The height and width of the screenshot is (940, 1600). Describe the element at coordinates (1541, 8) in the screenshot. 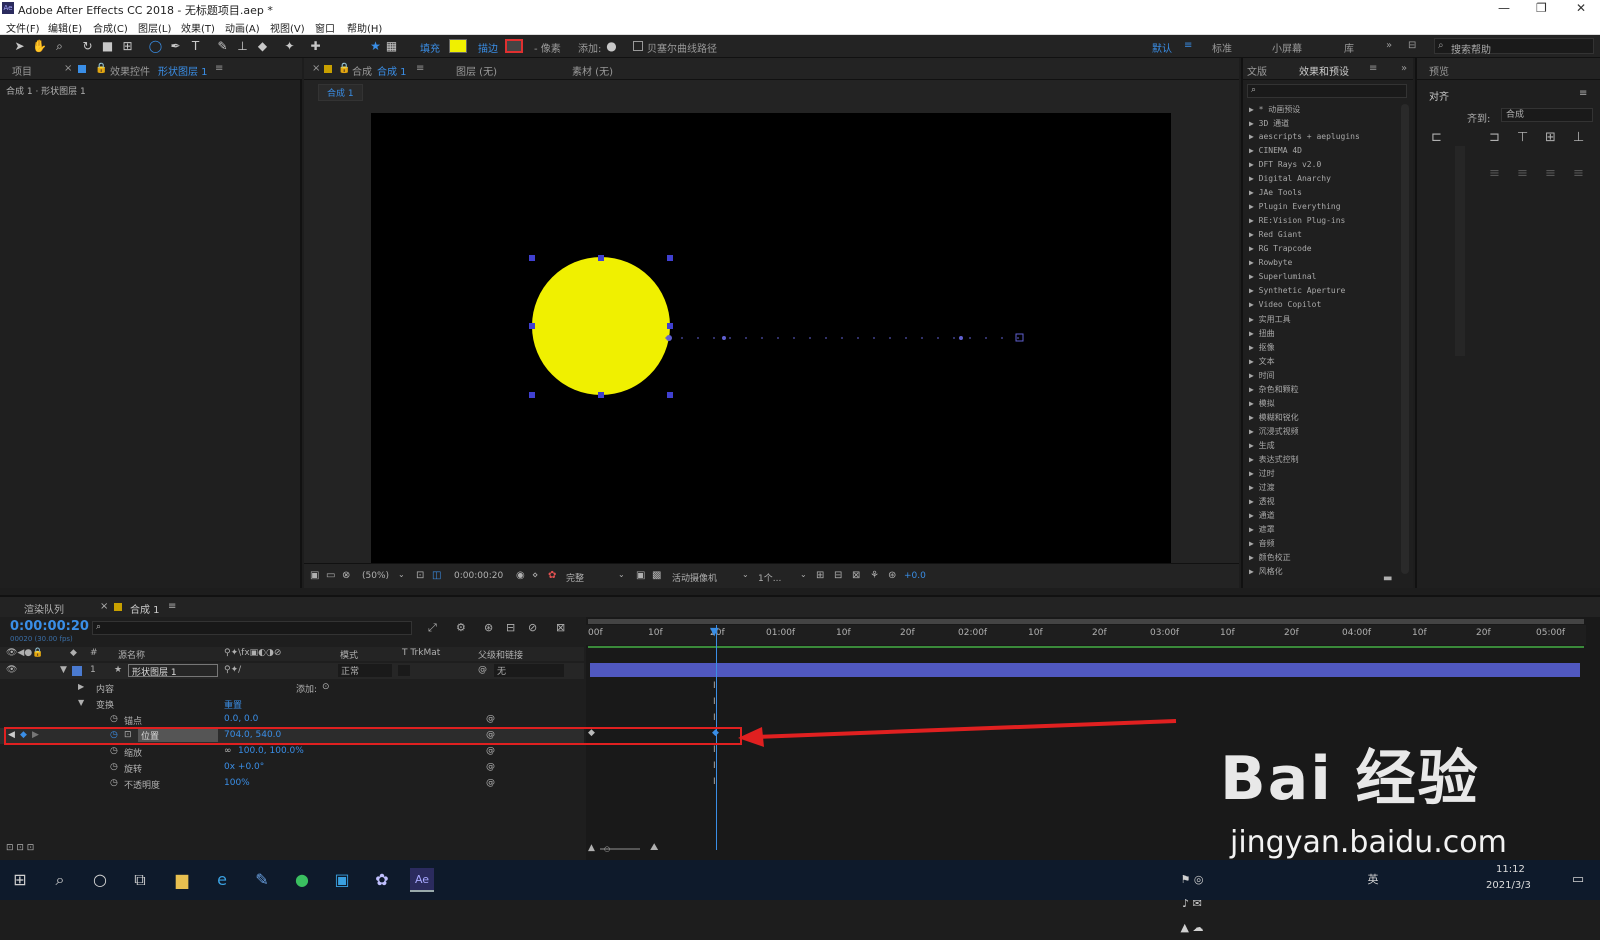

I see `maximize-icon: ❐` at that location.